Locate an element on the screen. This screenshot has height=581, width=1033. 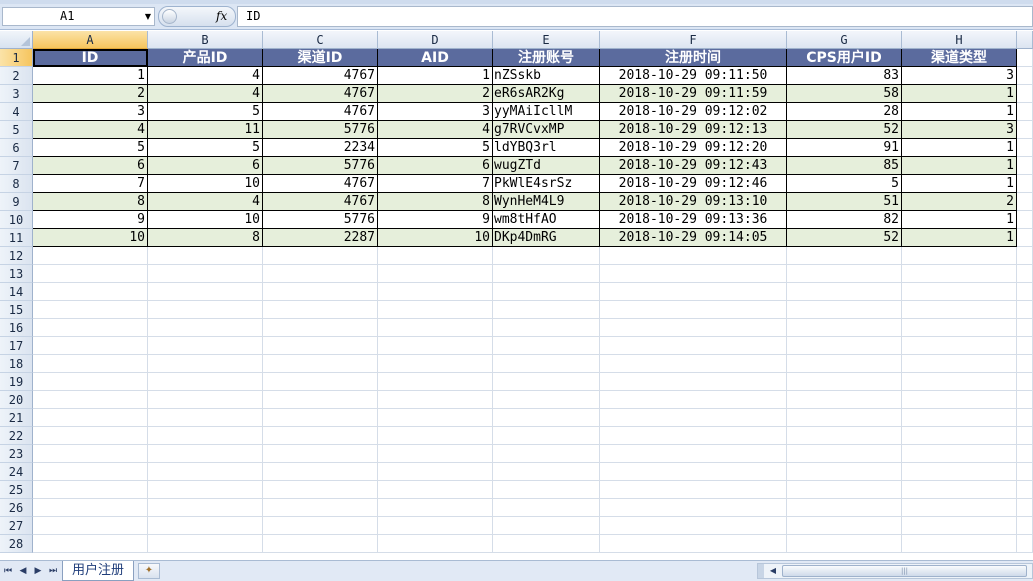
scroll-thumb: ||| is located at coordinates (904, 571).